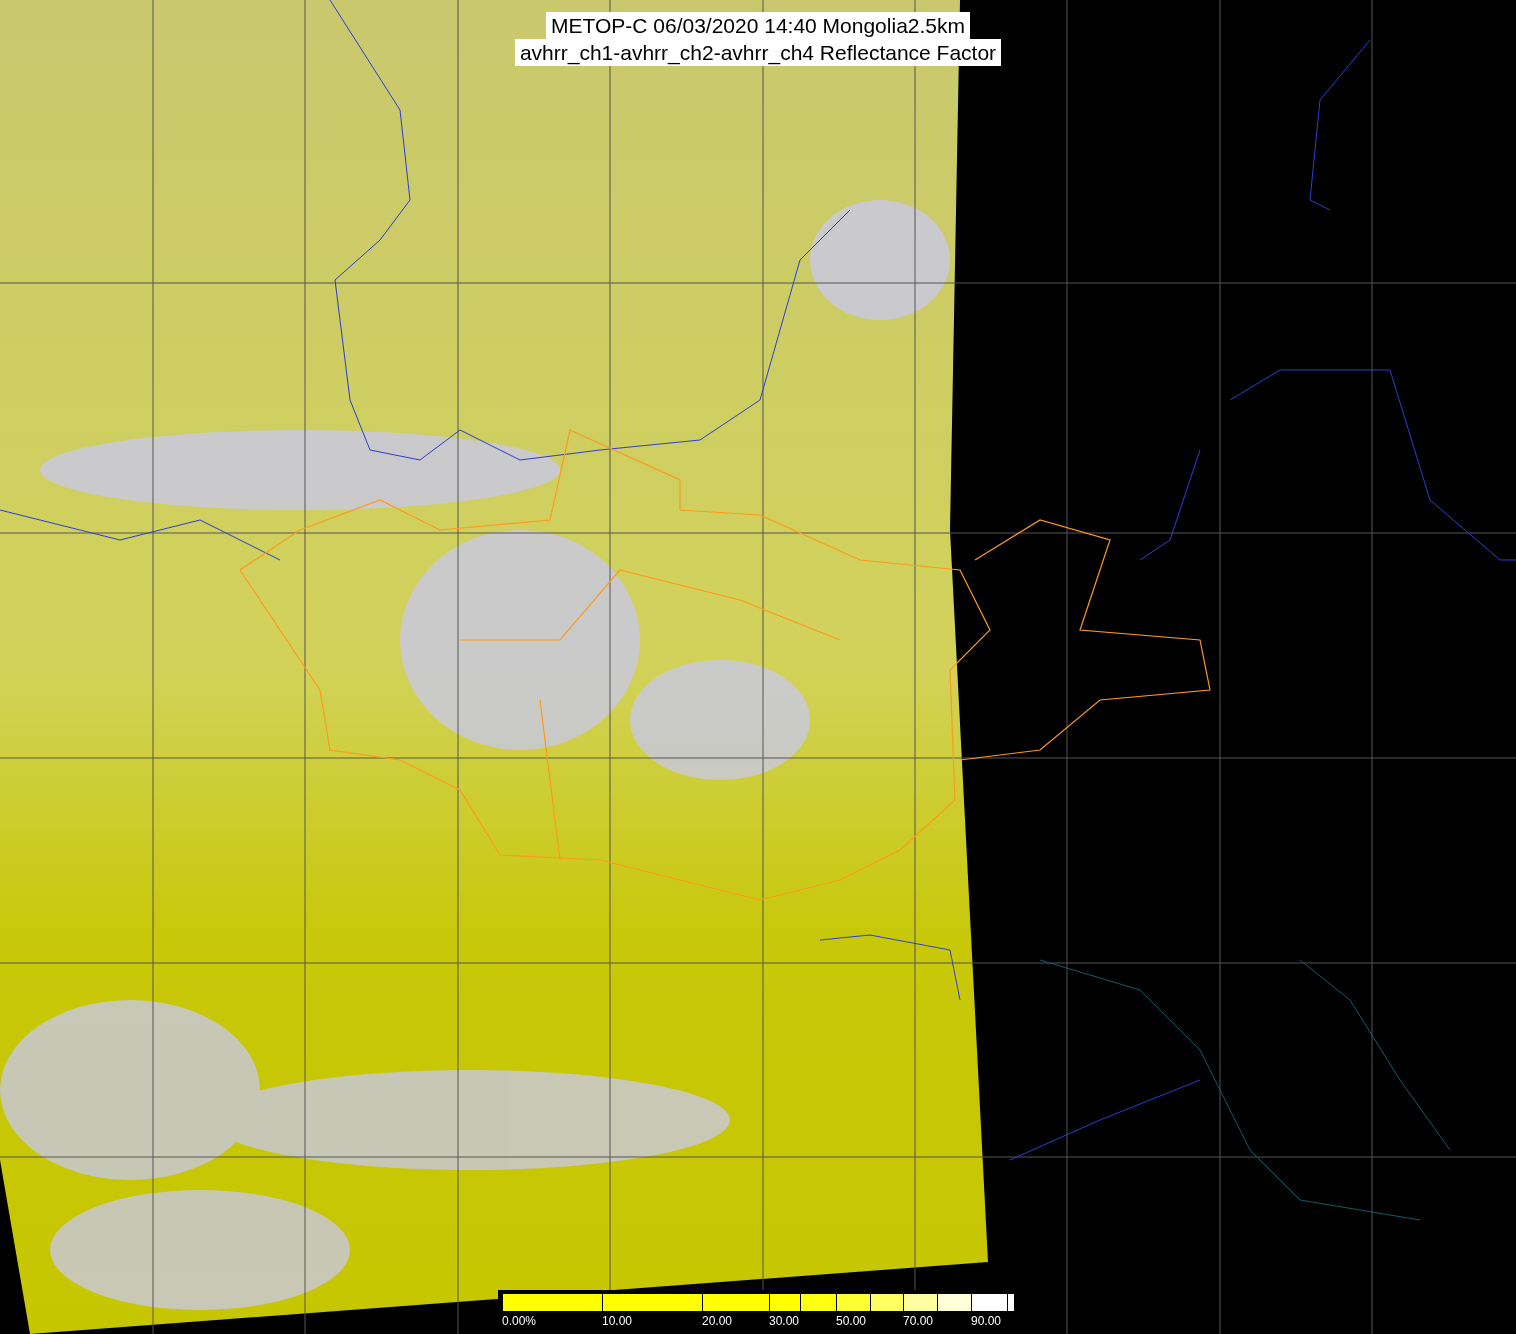  I want to click on scale-label: 70.00, so click(918, 1321).